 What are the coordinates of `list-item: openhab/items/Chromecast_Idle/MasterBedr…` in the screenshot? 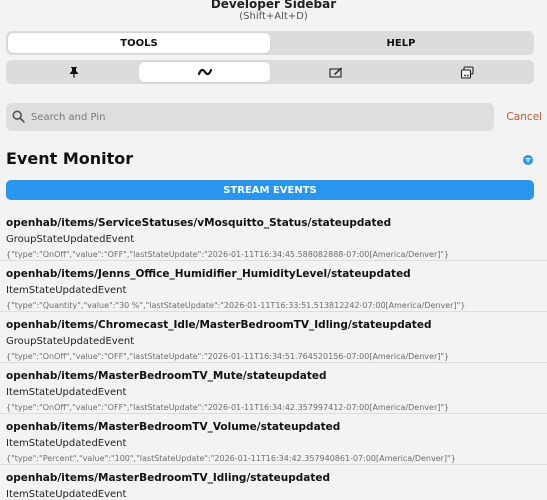 It's located at (273, 337).